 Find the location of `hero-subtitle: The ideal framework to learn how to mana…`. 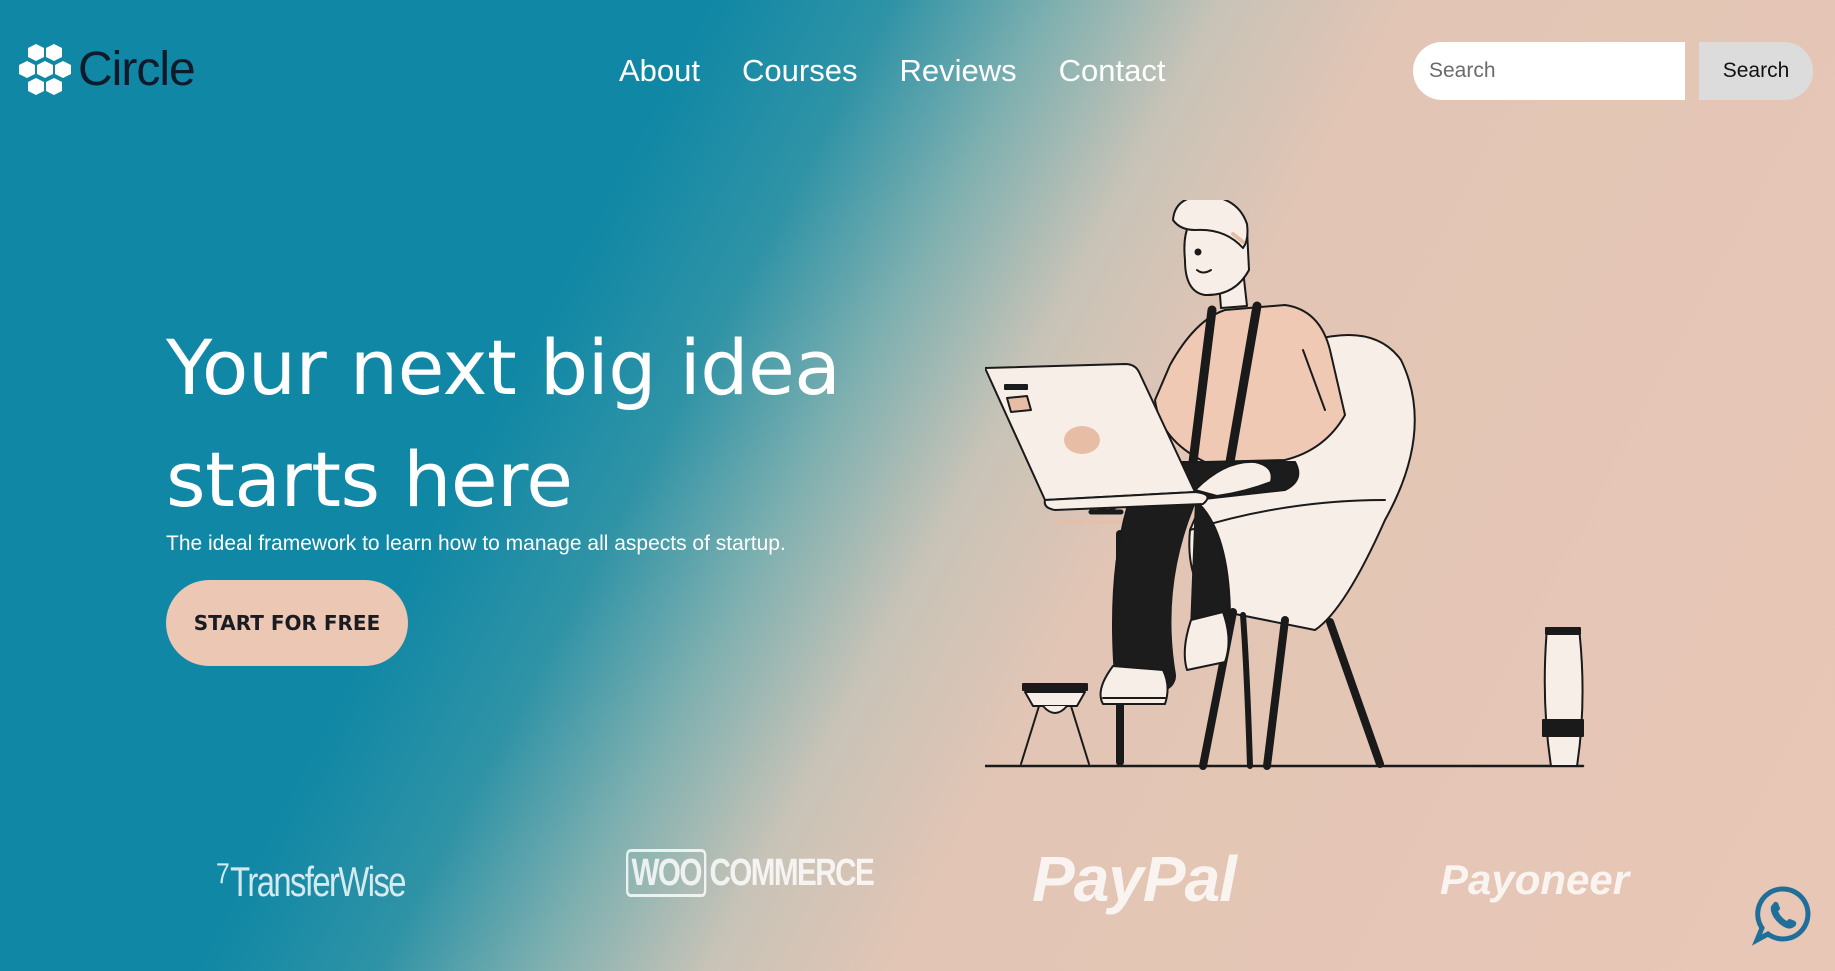

hero-subtitle: The ideal framework to learn how to mana… is located at coordinates (476, 543).